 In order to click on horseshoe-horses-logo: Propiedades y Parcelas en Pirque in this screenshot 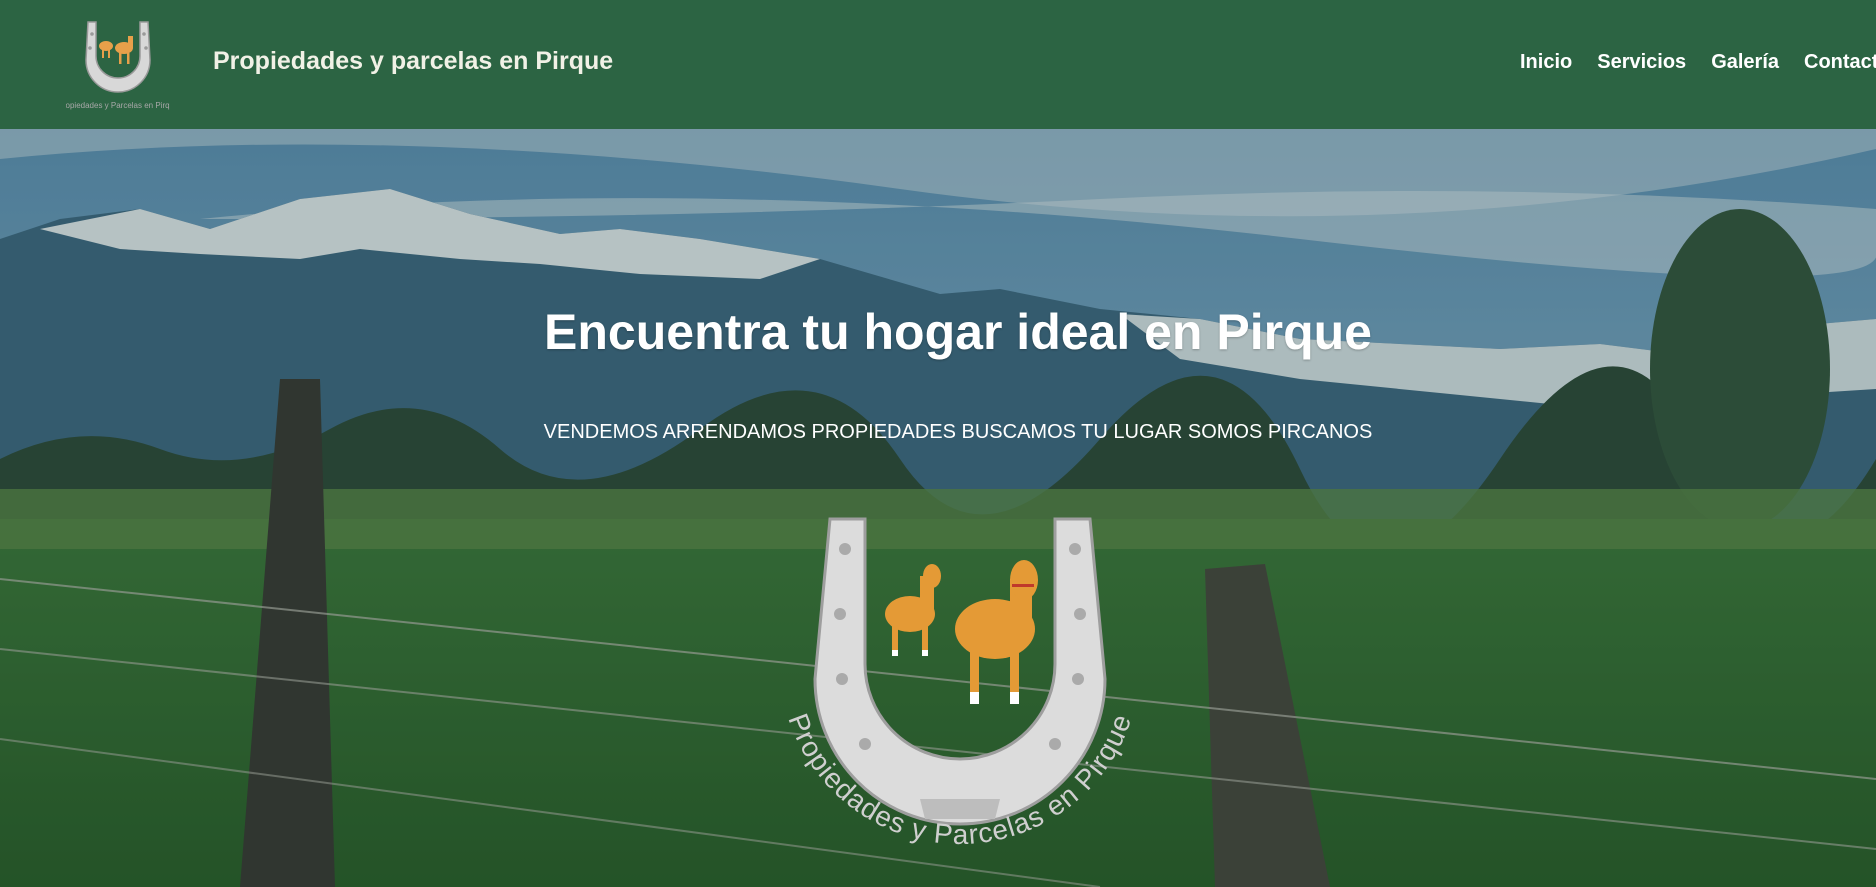, I will do `click(959, 683)`.